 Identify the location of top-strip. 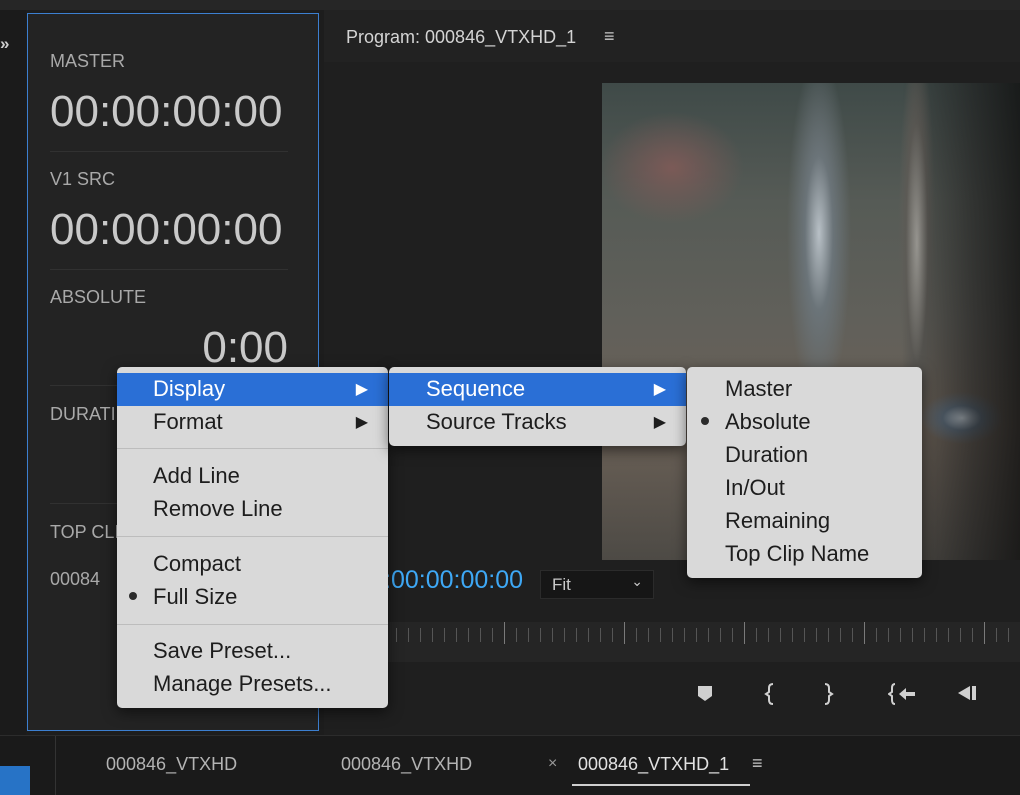
(510, 5).